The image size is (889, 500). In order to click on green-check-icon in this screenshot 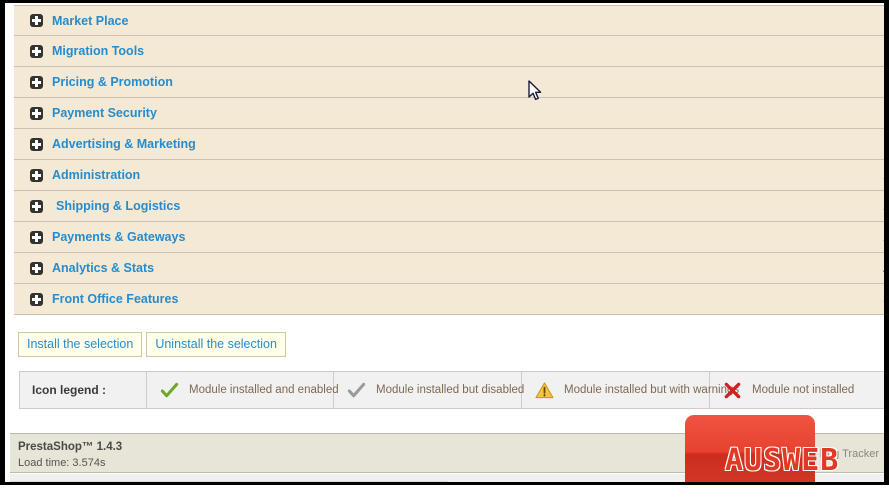, I will do `click(169, 390)`.